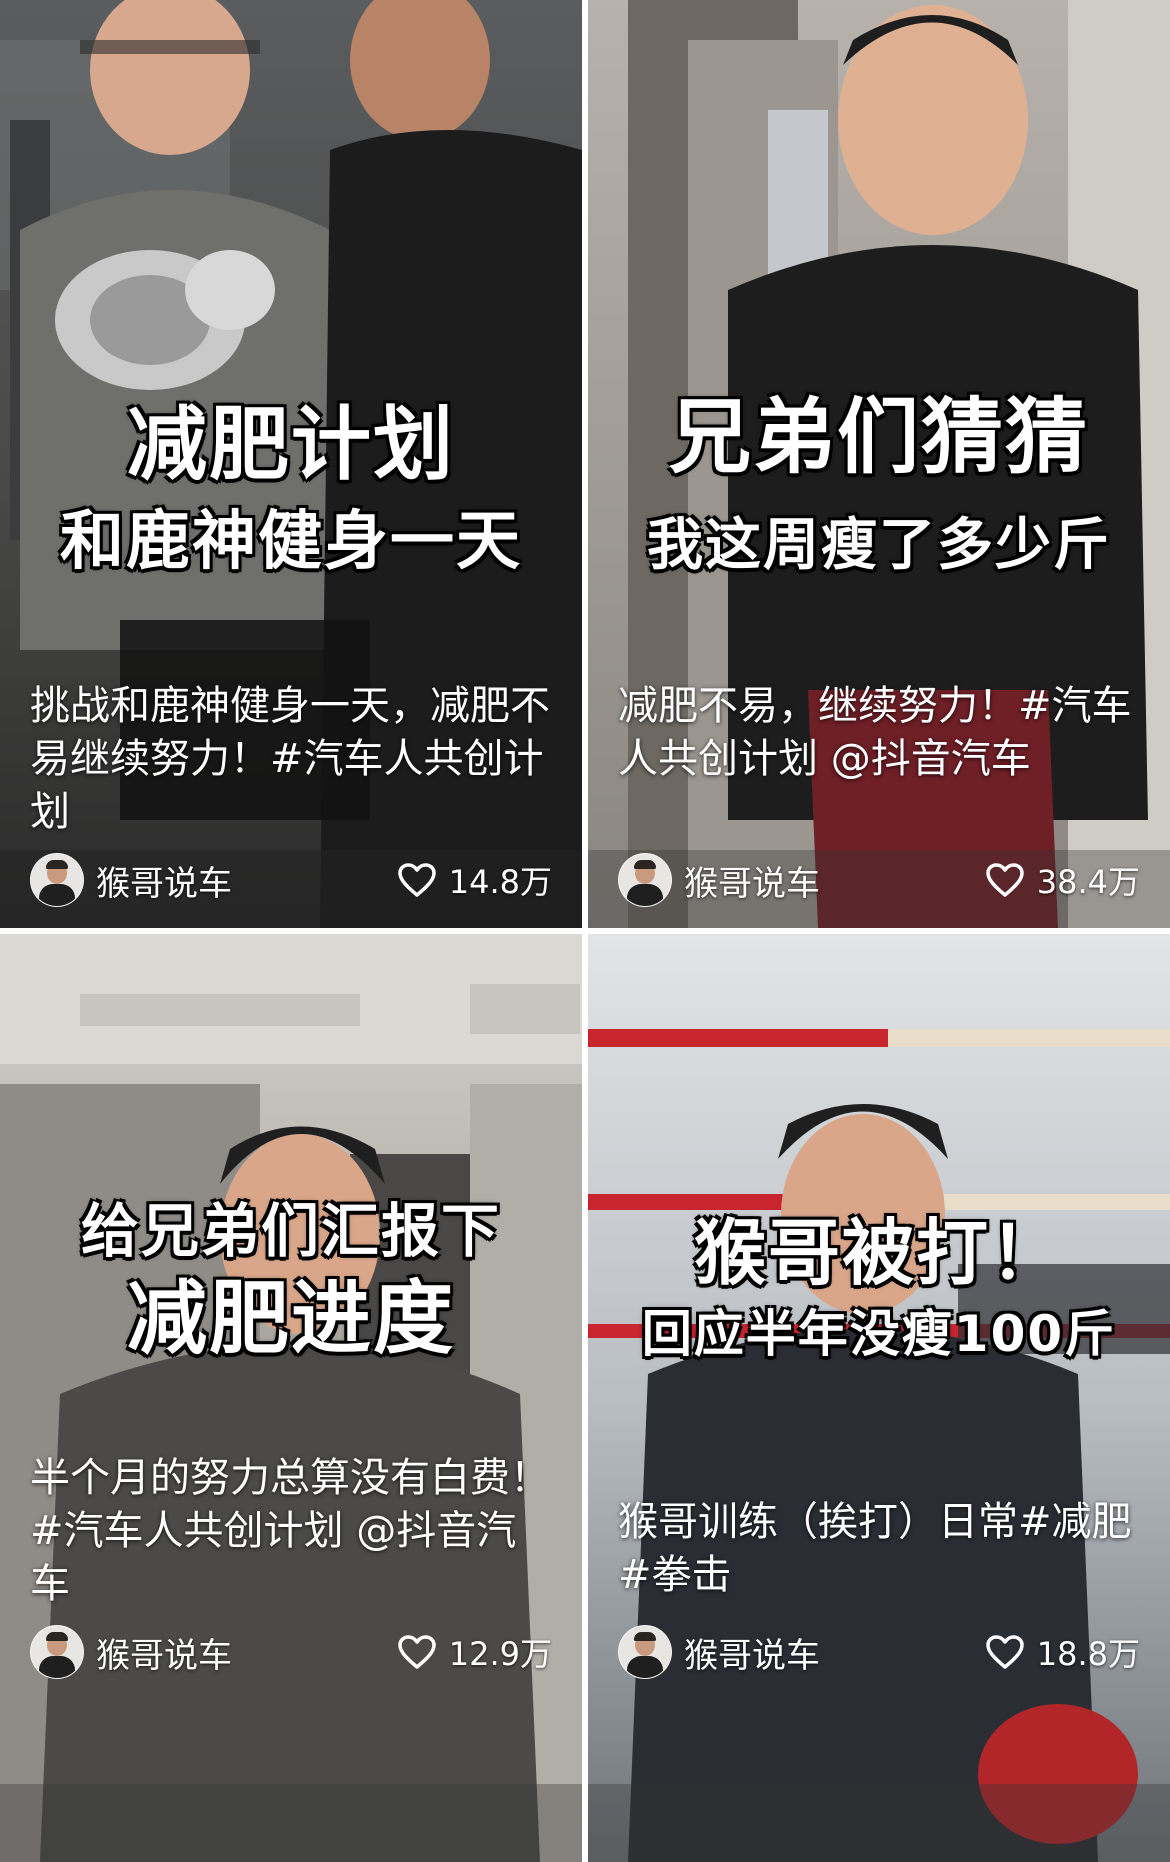 This screenshot has height=1862, width=1170. Describe the element at coordinates (875, 1548) in the screenshot. I see `video-caption: 猴哥训练（挨打）日常#减肥 #拳击` at that location.